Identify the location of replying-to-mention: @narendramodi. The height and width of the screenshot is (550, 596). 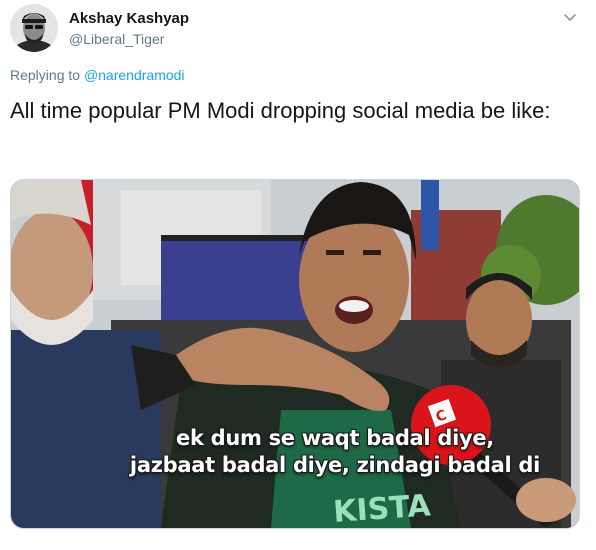
(134, 75).